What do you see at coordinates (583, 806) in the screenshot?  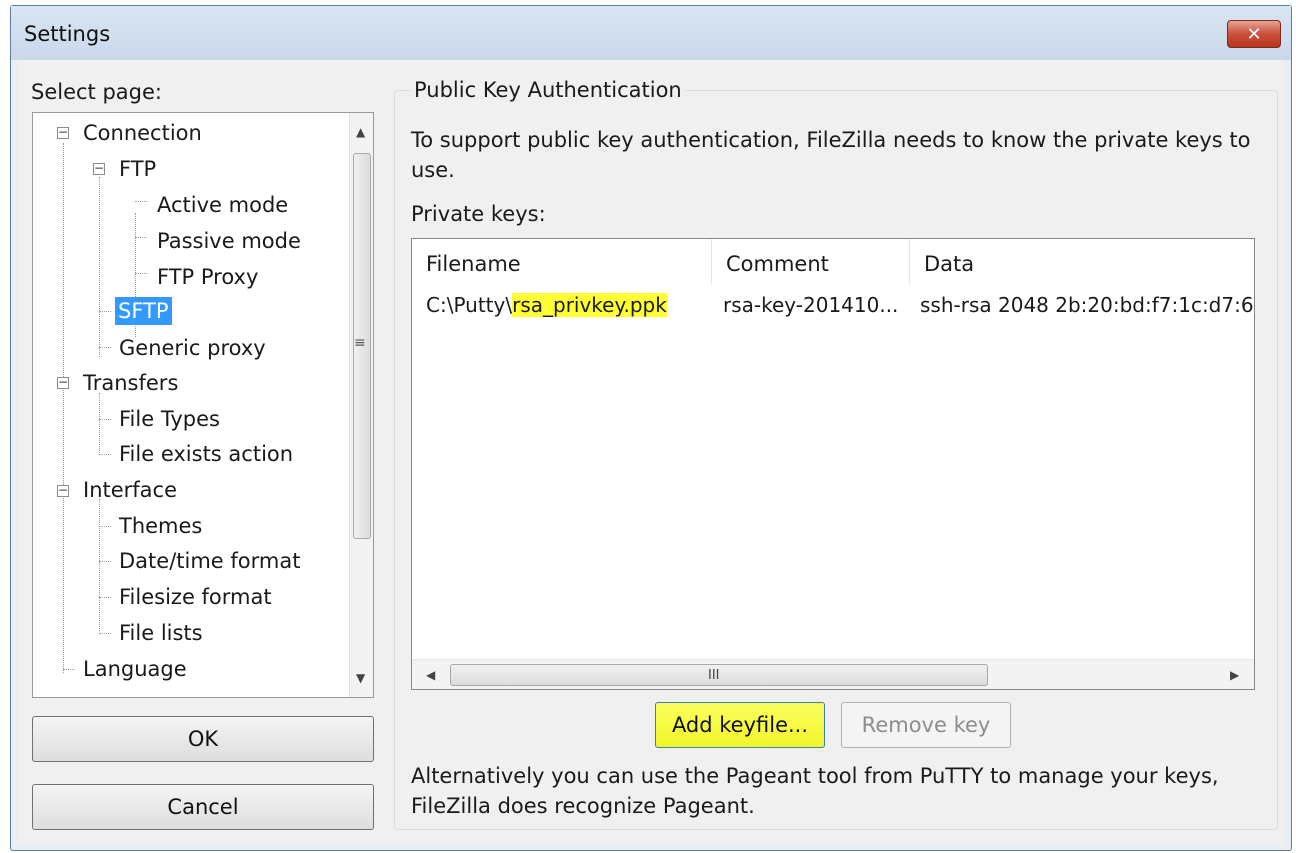 I see `footer-text-line2: FileZilla does recognize Pageant.` at bounding box center [583, 806].